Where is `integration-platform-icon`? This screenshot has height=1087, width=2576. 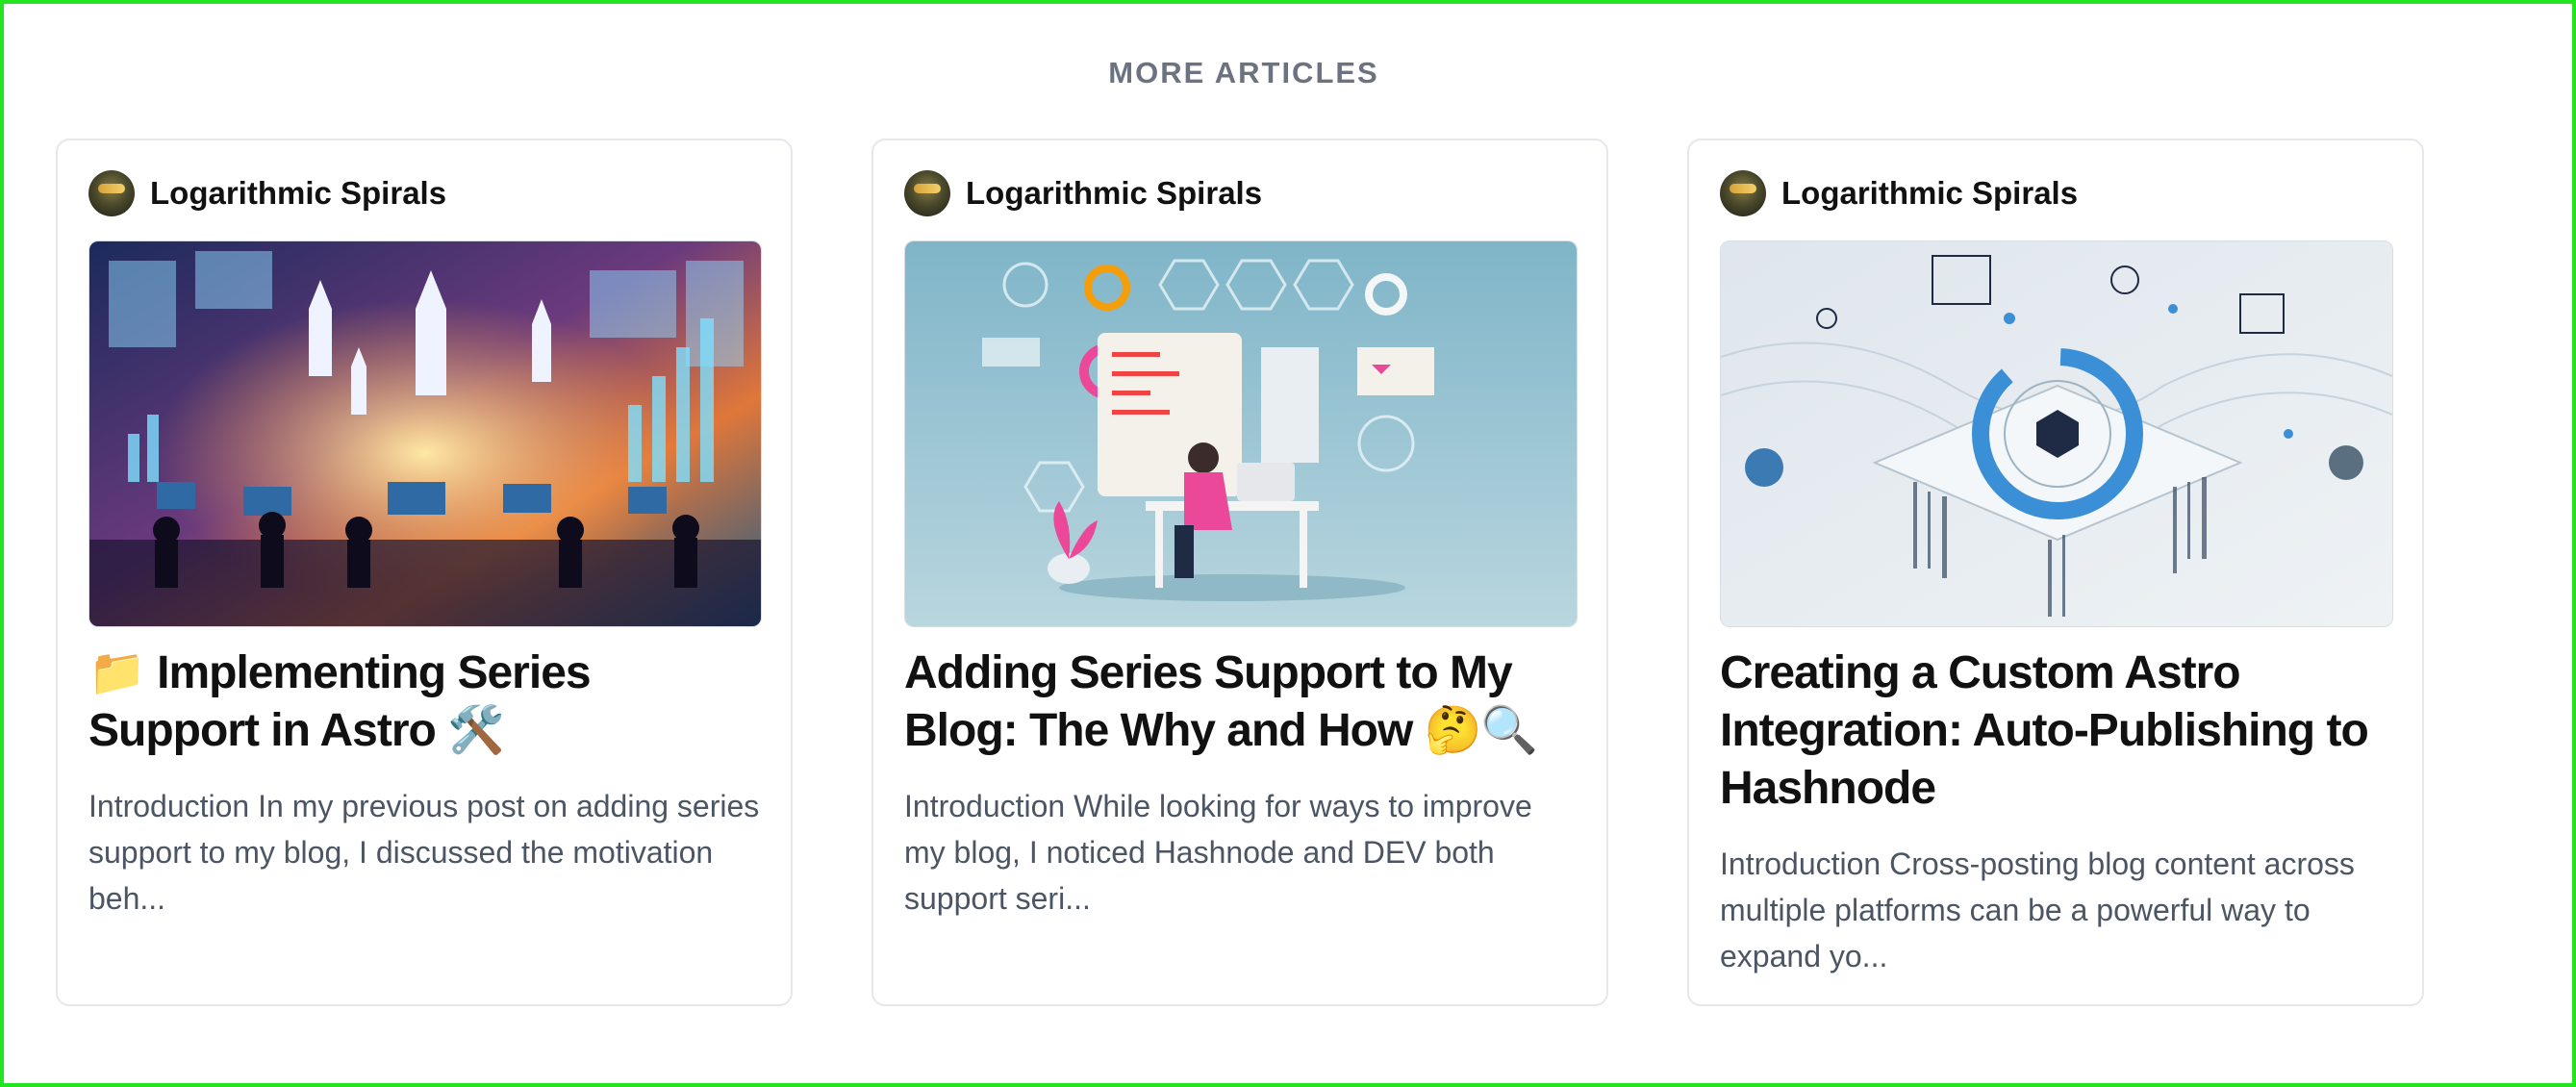
integration-platform-icon is located at coordinates (2056, 433).